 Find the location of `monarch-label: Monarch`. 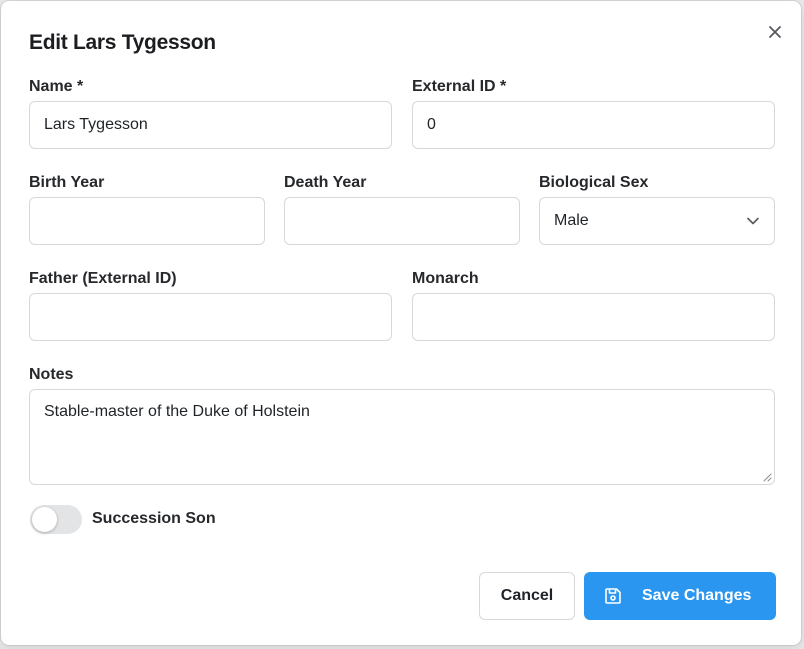

monarch-label: Monarch is located at coordinates (445, 278).